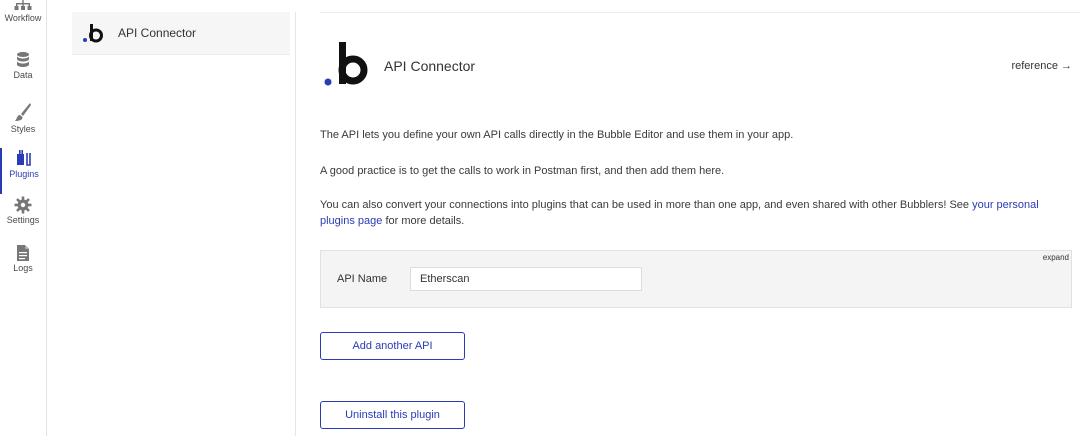 This screenshot has width=1080, height=436. What do you see at coordinates (23, 205) in the screenshot?
I see `gear-icon` at bounding box center [23, 205].